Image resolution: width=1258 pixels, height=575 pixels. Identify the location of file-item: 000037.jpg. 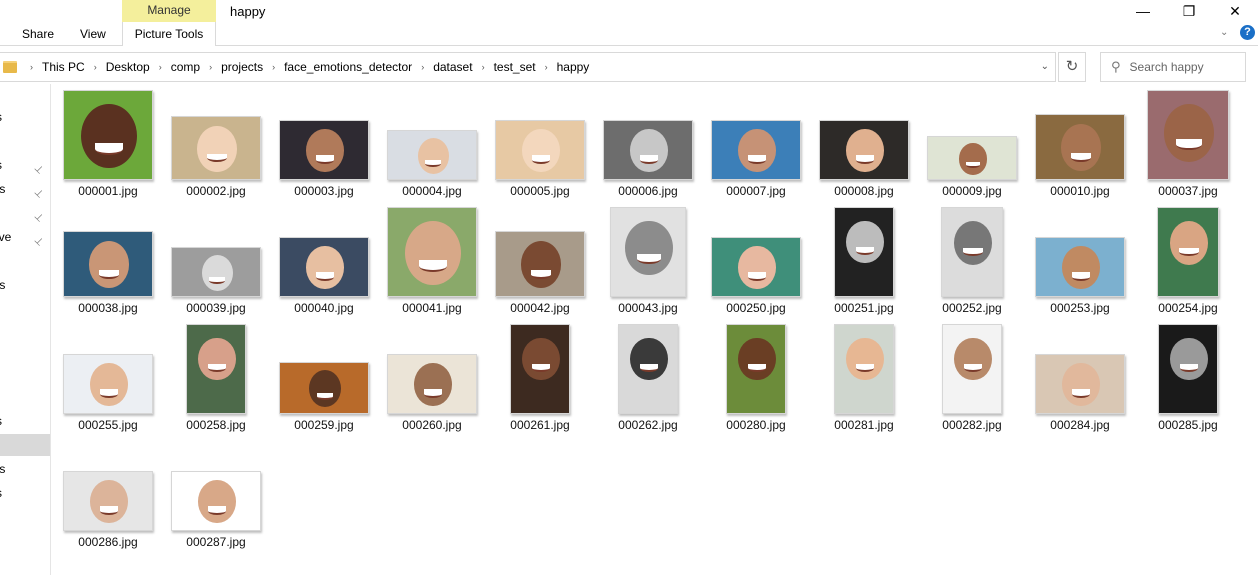
(1188, 145).